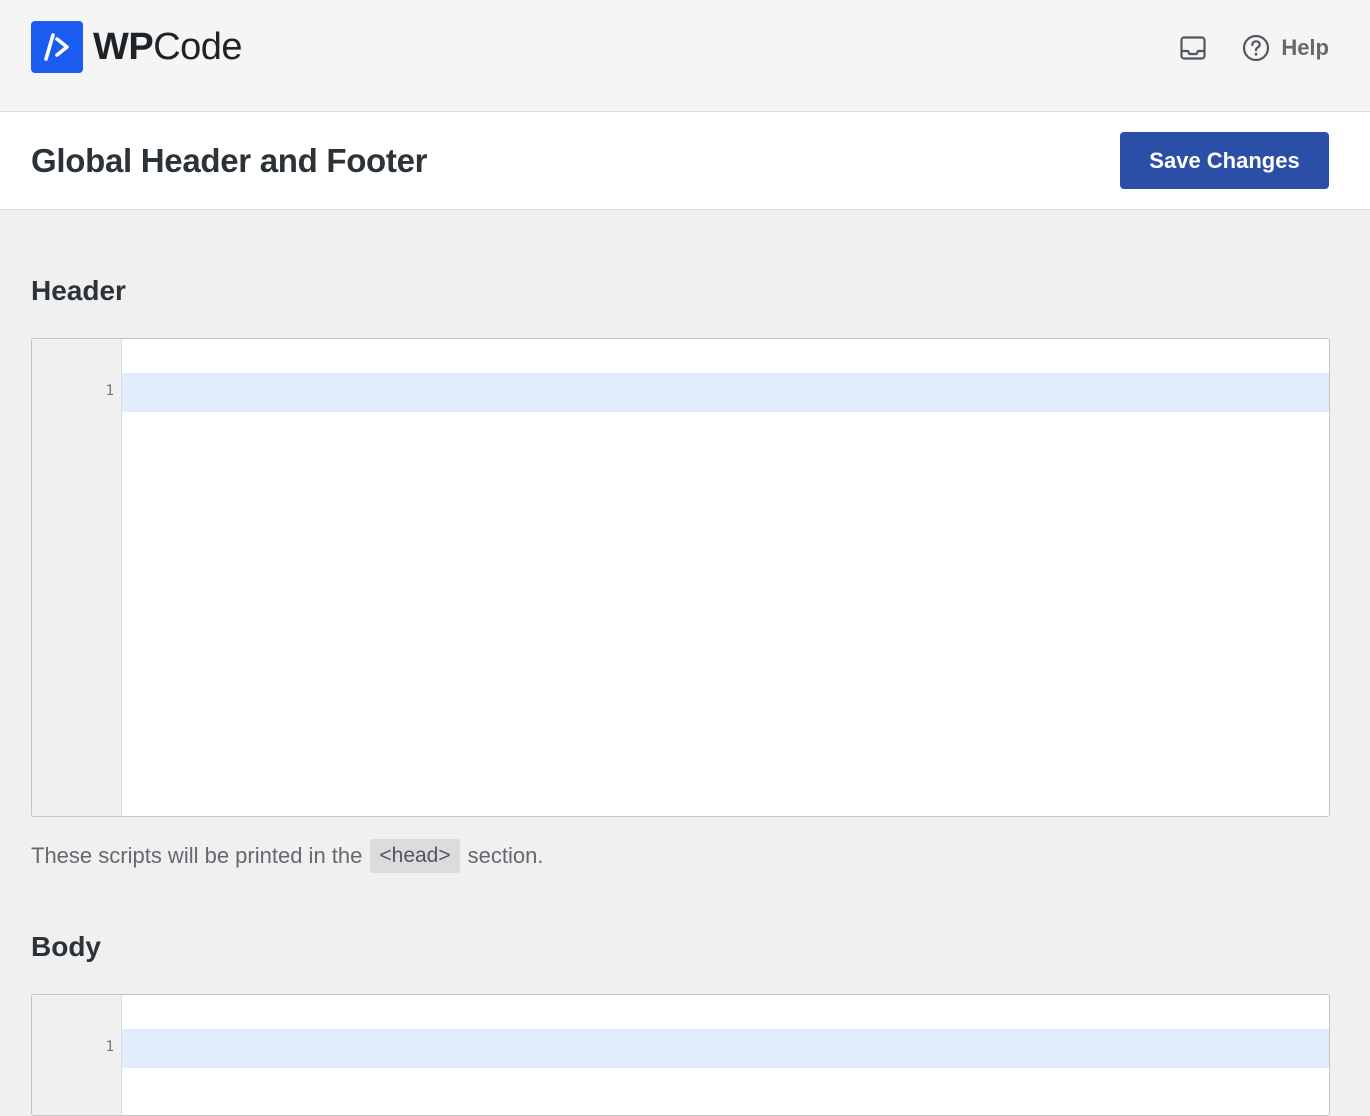 Image resolution: width=1370 pixels, height=1116 pixels. I want to click on top-actions: Help, so click(1253, 48).